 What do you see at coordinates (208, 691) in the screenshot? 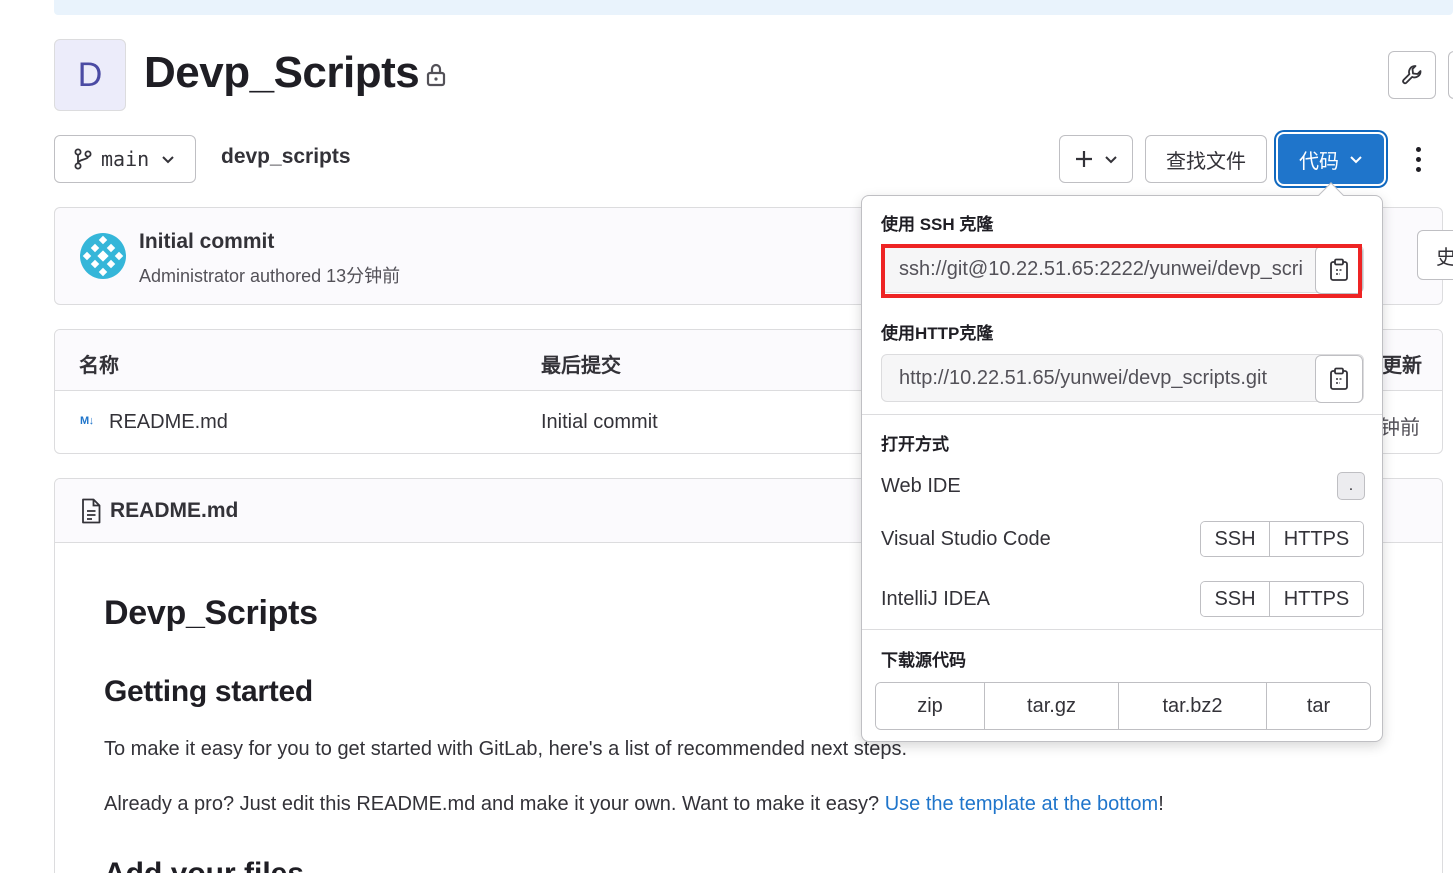
I see `readme-heading-2: Getting started` at bounding box center [208, 691].